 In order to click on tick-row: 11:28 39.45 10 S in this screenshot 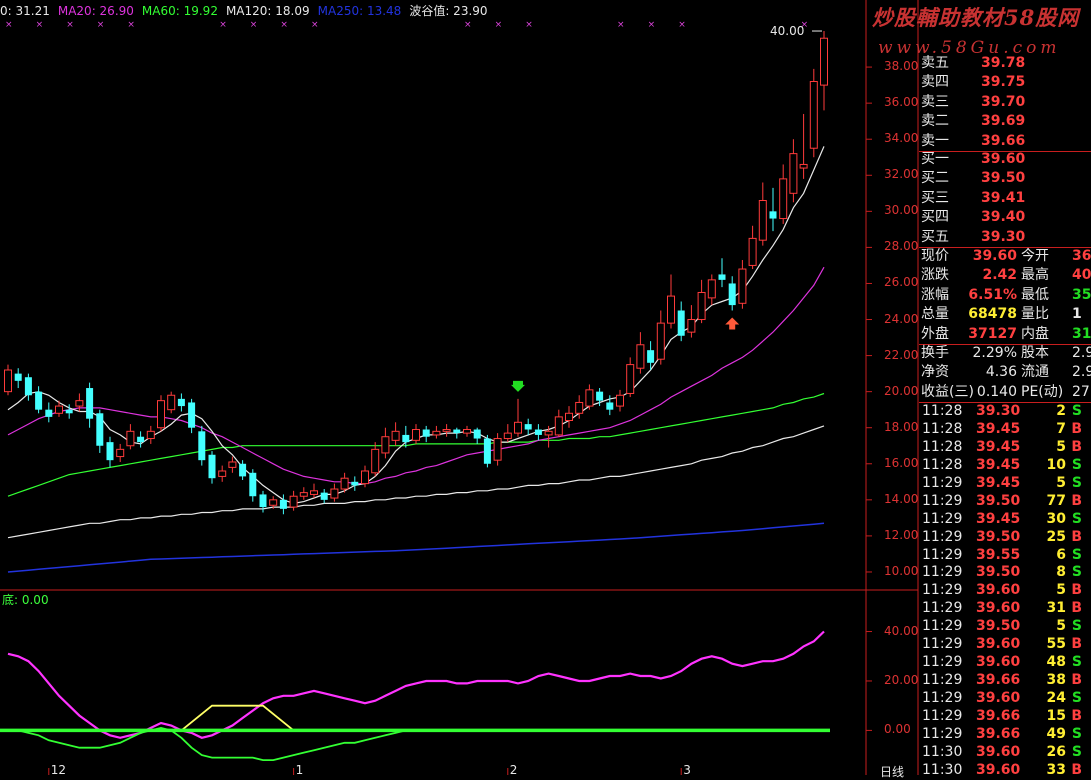, I will do `click(1005, 466)`.